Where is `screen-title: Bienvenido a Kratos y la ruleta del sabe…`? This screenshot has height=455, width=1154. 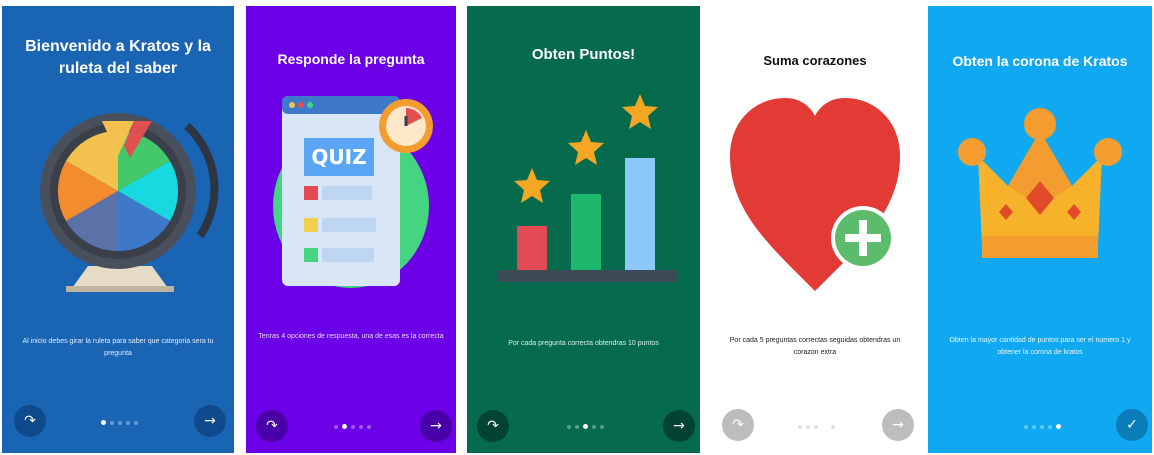 screen-title: Bienvenido a Kratos y la ruleta del sabe… is located at coordinates (118, 57).